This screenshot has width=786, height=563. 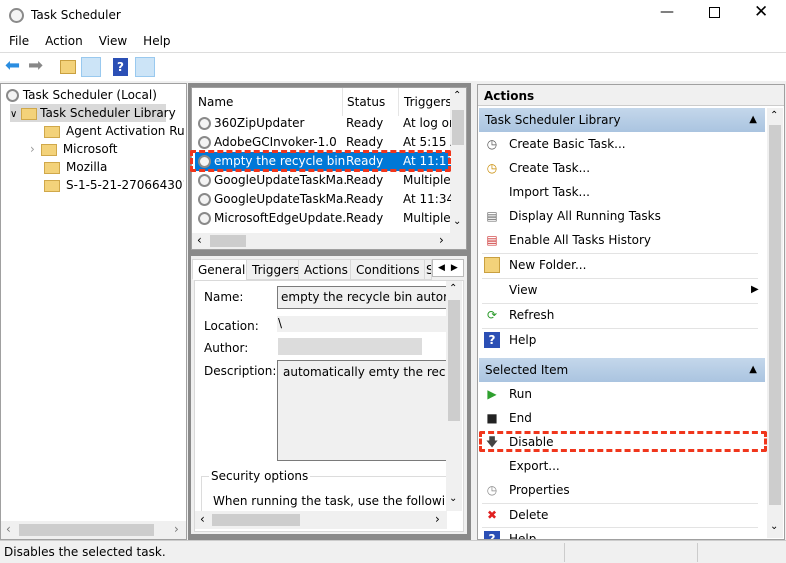 What do you see at coordinates (492, 315) in the screenshot?
I see `refresh-icon: ⟳` at bounding box center [492, 315].